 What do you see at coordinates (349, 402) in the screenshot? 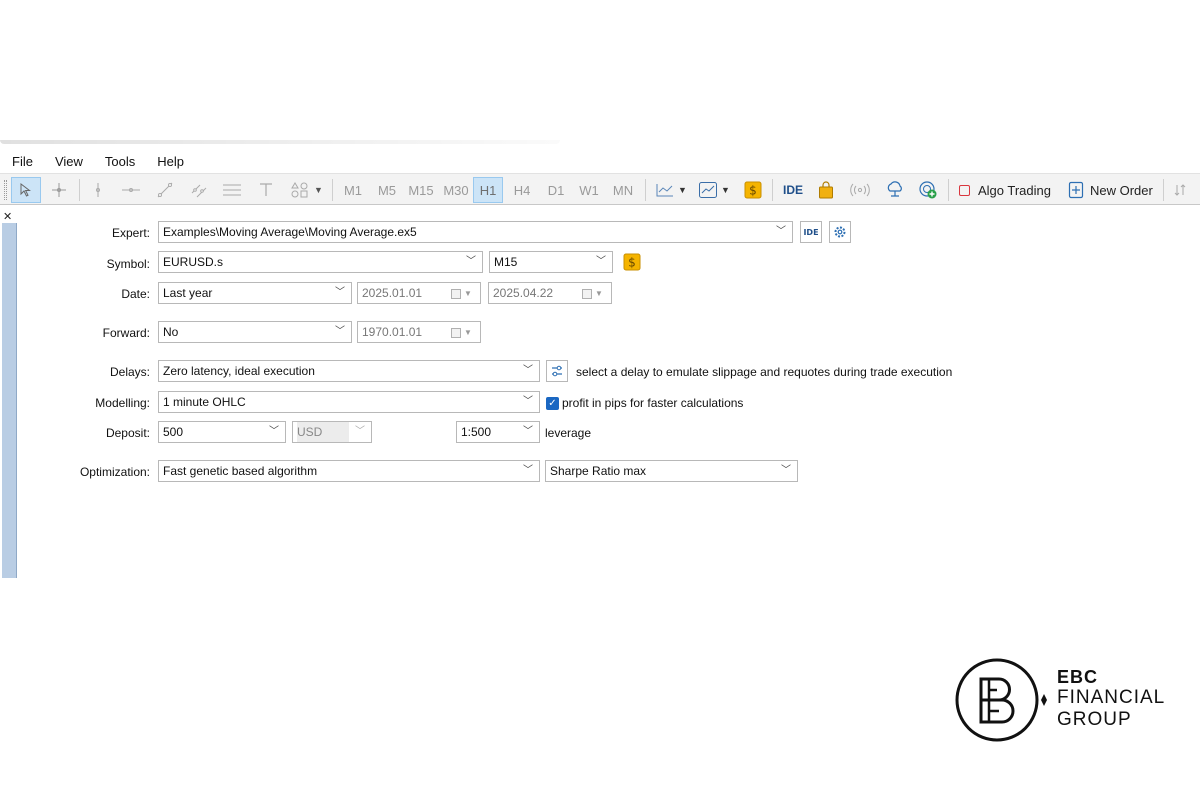
I see `modelling-select: 1 minute OHLC ﹀` at bounding box center [349, 402].